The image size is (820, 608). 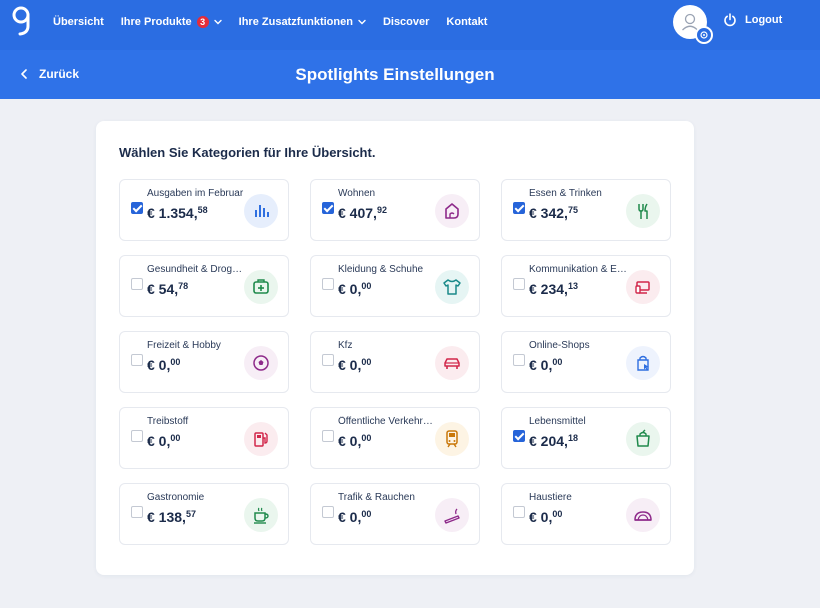 I want to click on nav-discover: Discover, so click(x=406, y=22).